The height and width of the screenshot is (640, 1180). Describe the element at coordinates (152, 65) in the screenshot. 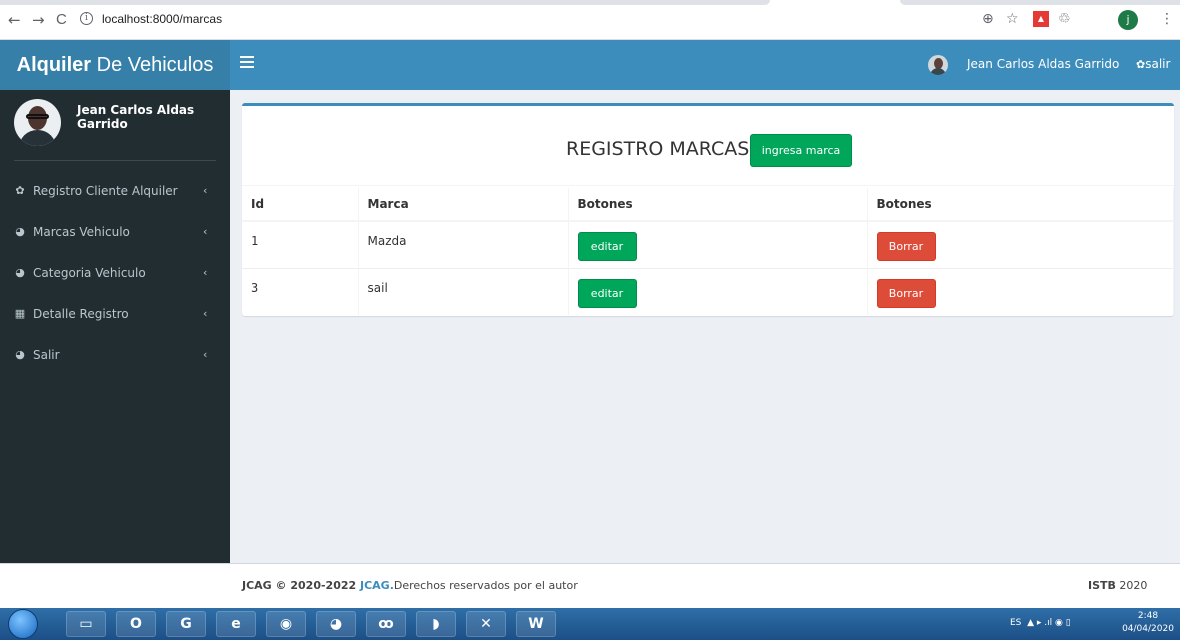

I see `logo-rest: De Vehiculos` at that location.